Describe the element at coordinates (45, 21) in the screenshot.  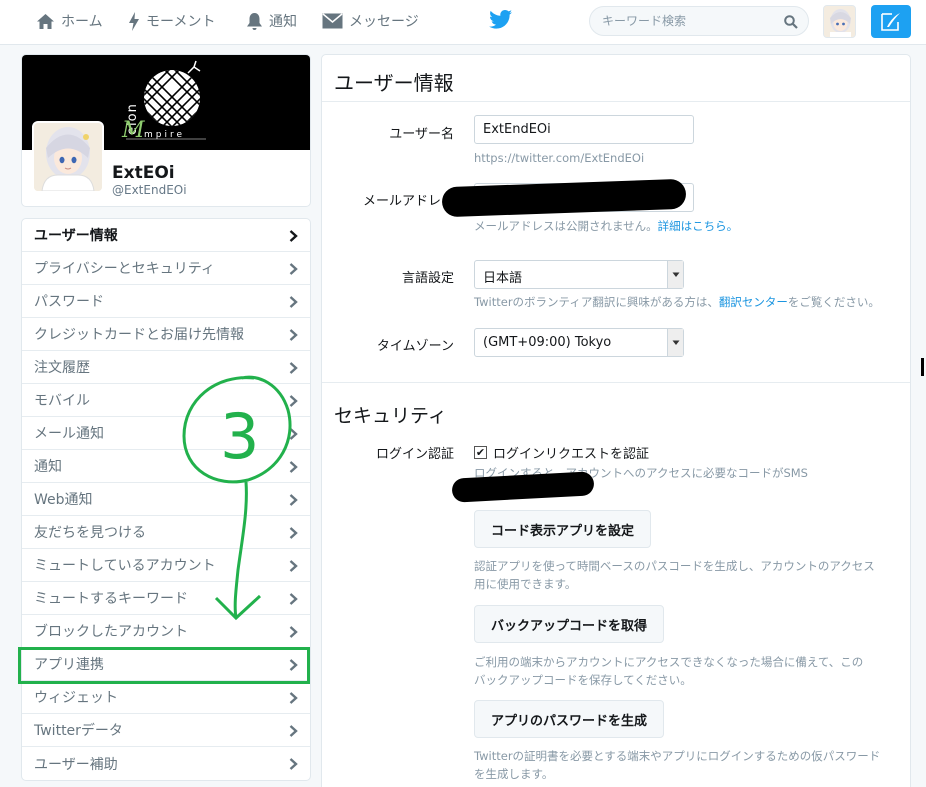
I see `home-icon` at that location.